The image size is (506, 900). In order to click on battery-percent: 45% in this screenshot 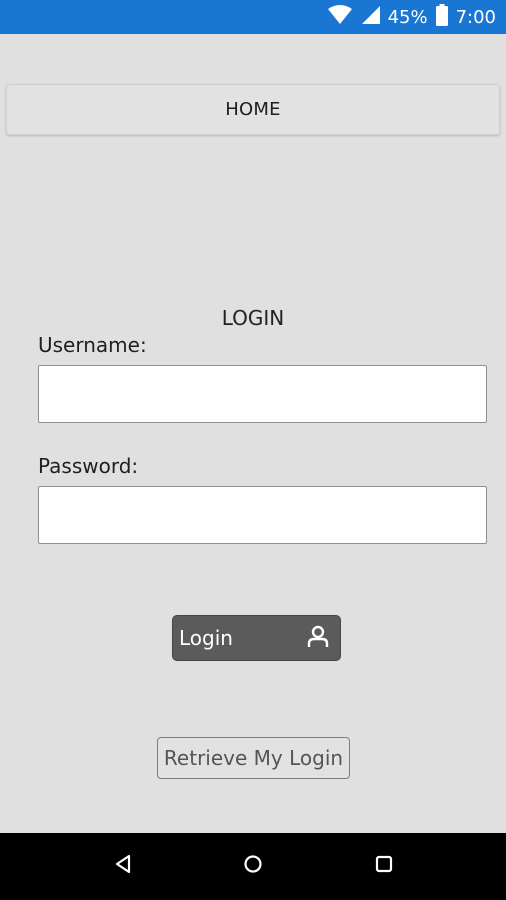, I will do `click(407, 17)`.